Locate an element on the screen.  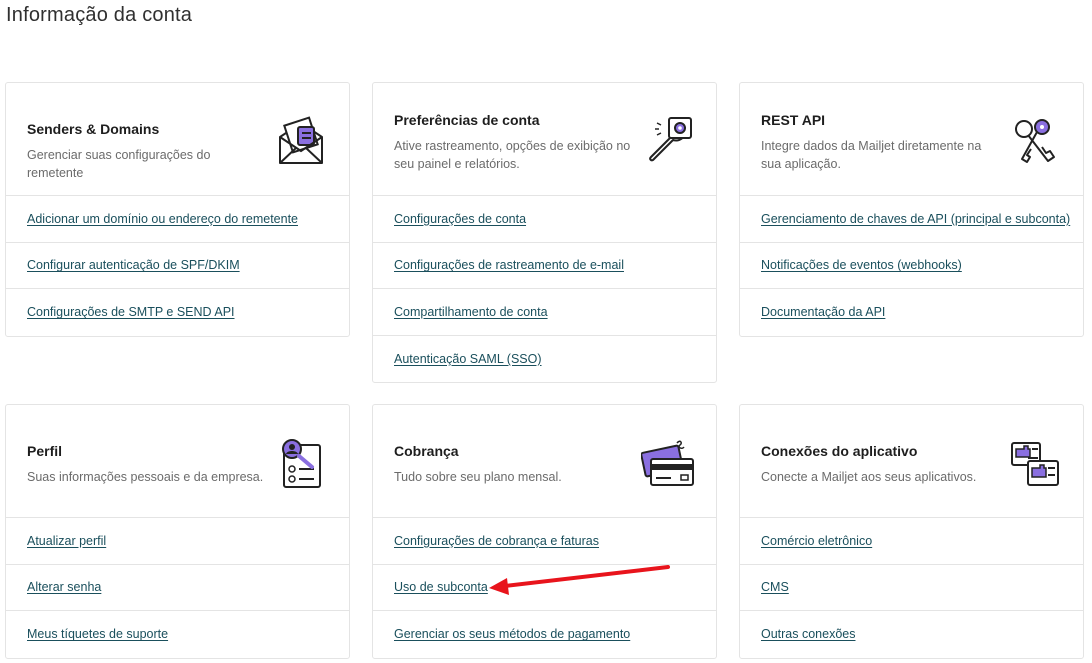
card-title: Cobrança is located at coordinates (426, 451).